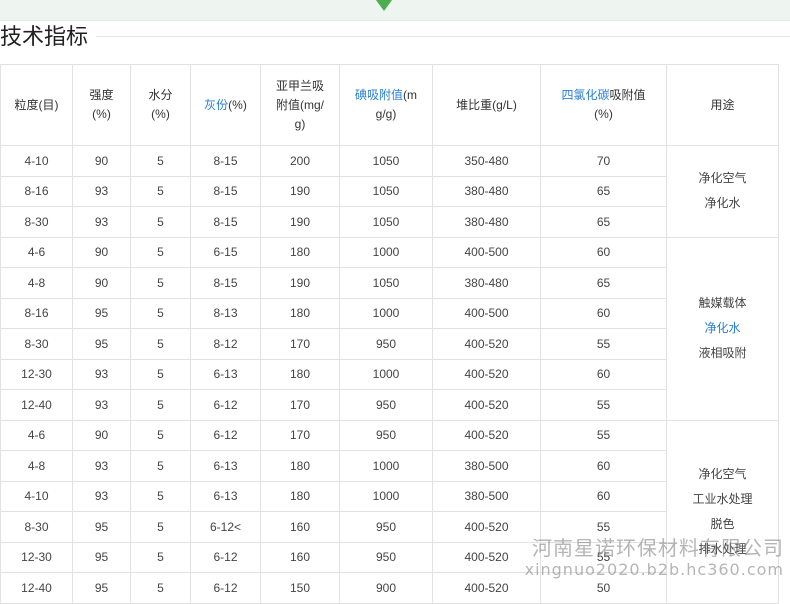  I want to click on usage-cell: 触媒载体净化水液相吸附, so click(722, 328).